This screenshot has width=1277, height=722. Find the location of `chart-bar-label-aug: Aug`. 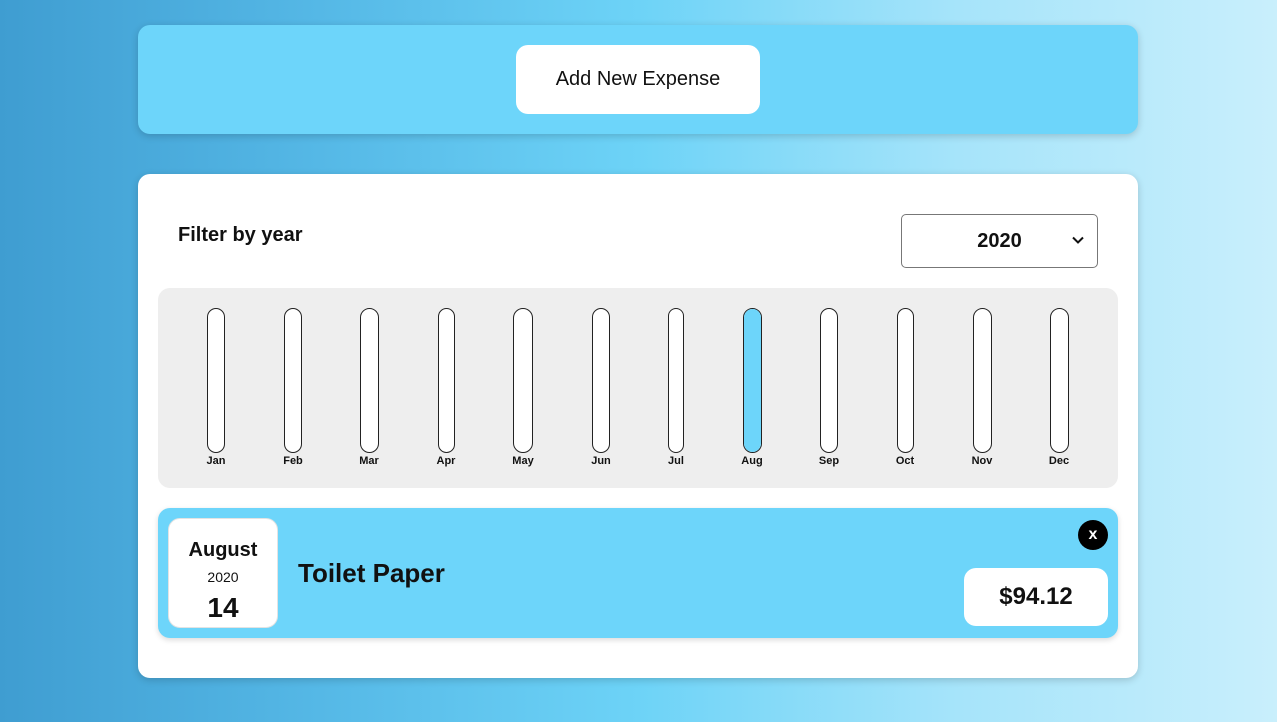

chart-bar-label-aug: Aug is located at coordinates (752, 461).